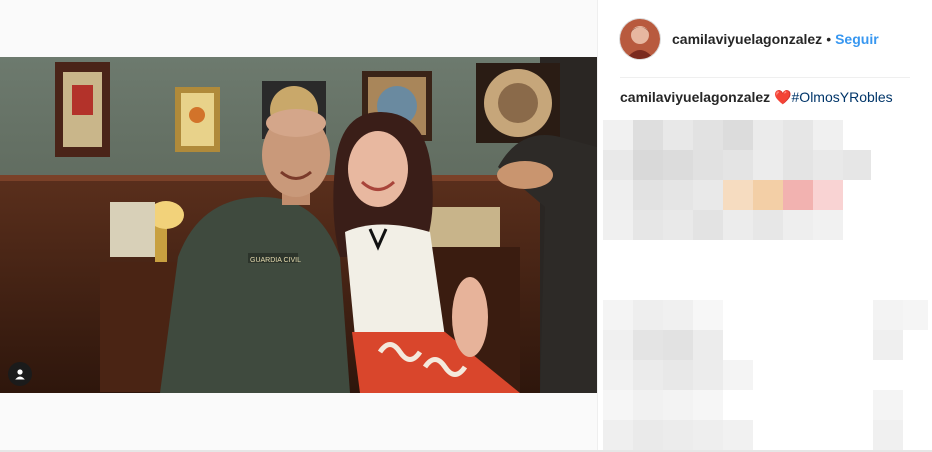  Describe the element at coordinates (783, 97) in the screenshot. I see `heart-emoji: ❤️` at that location.